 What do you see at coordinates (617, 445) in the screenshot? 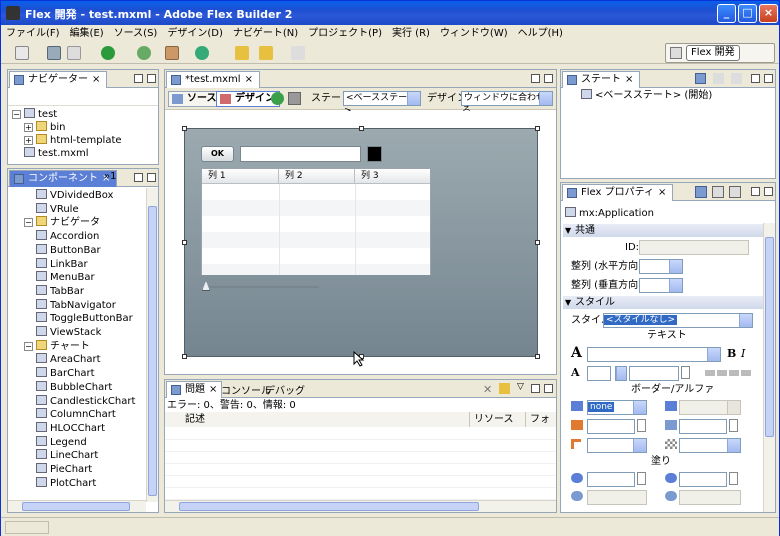
I see `corner-radius-select` at bounding box center [617, 445].